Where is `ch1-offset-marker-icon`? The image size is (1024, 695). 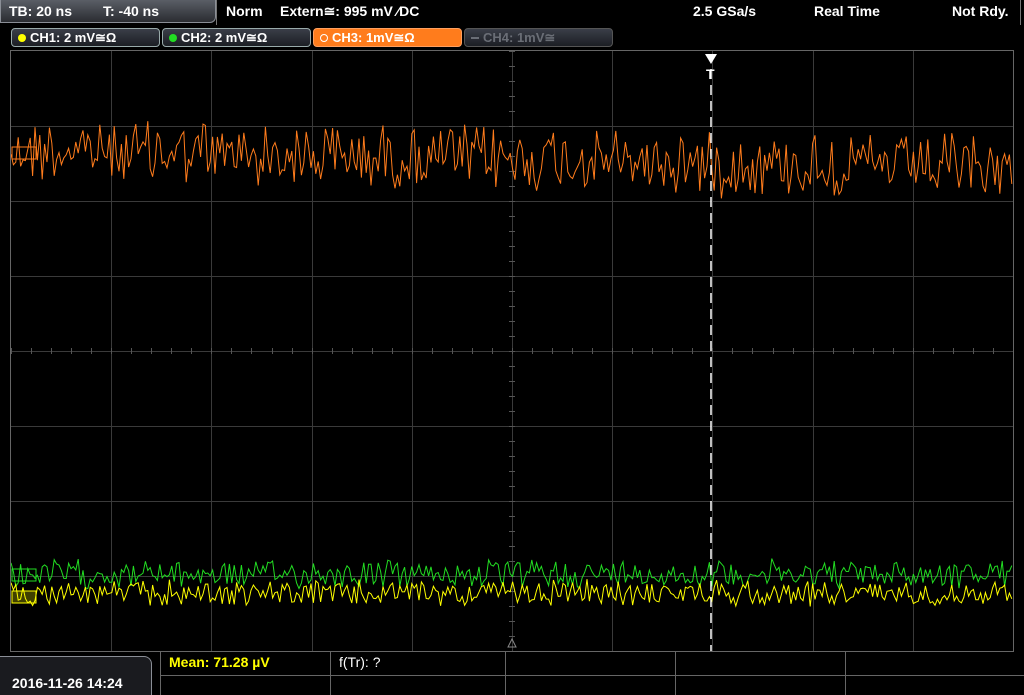
ch1-offset-marker-icon is located at coordinates (24, 597).